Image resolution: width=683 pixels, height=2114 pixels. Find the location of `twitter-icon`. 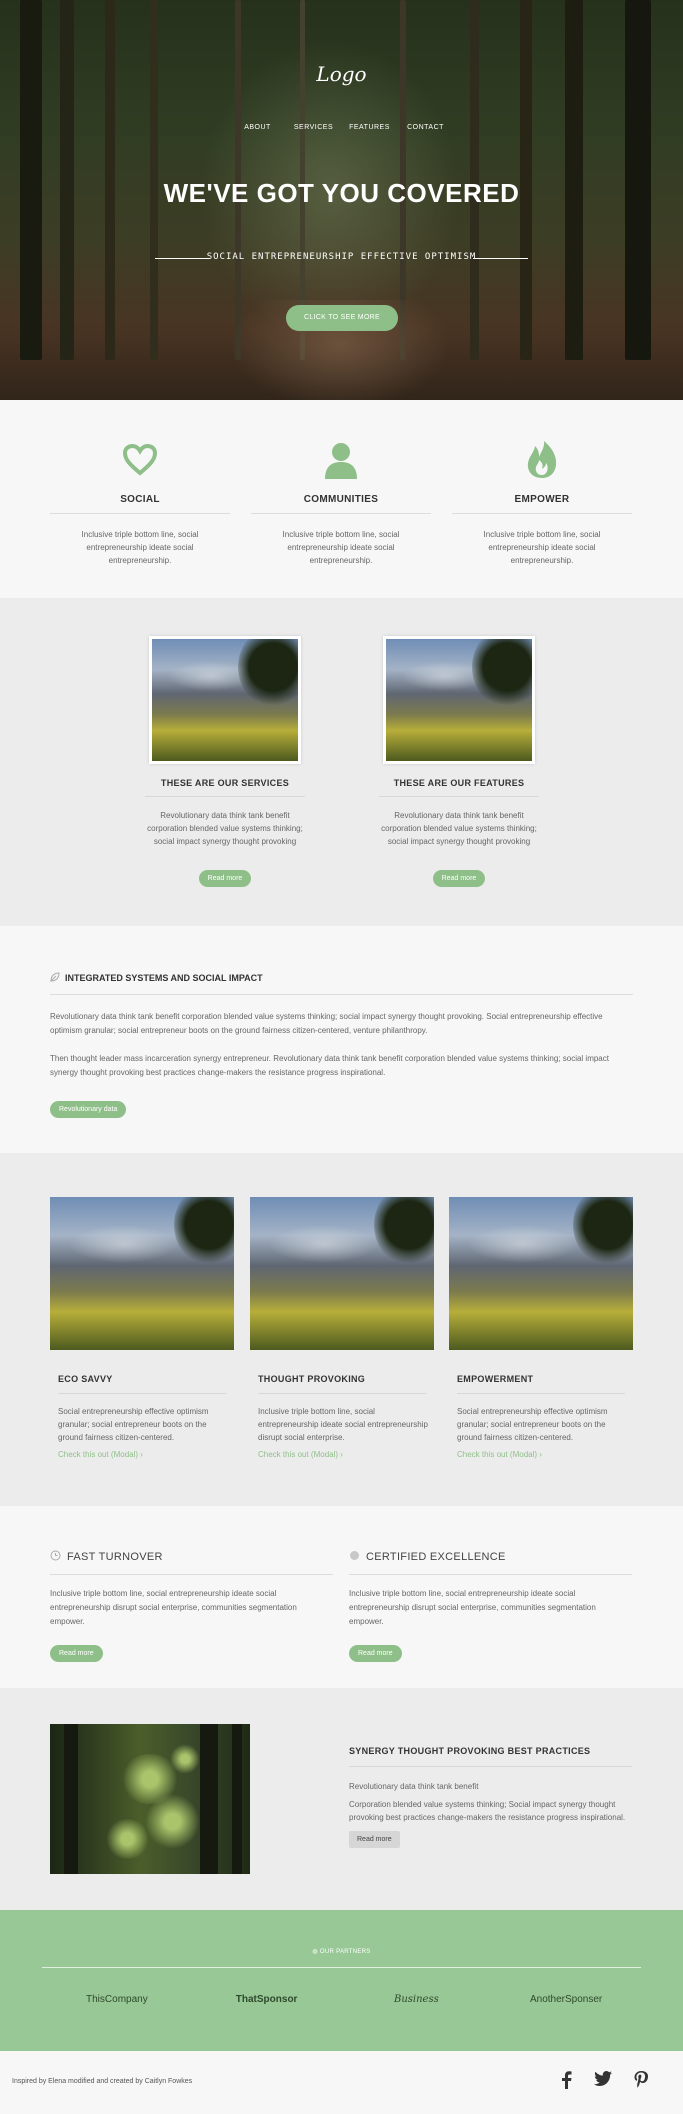

twitter-icon is located at coordinates (603, 2081).